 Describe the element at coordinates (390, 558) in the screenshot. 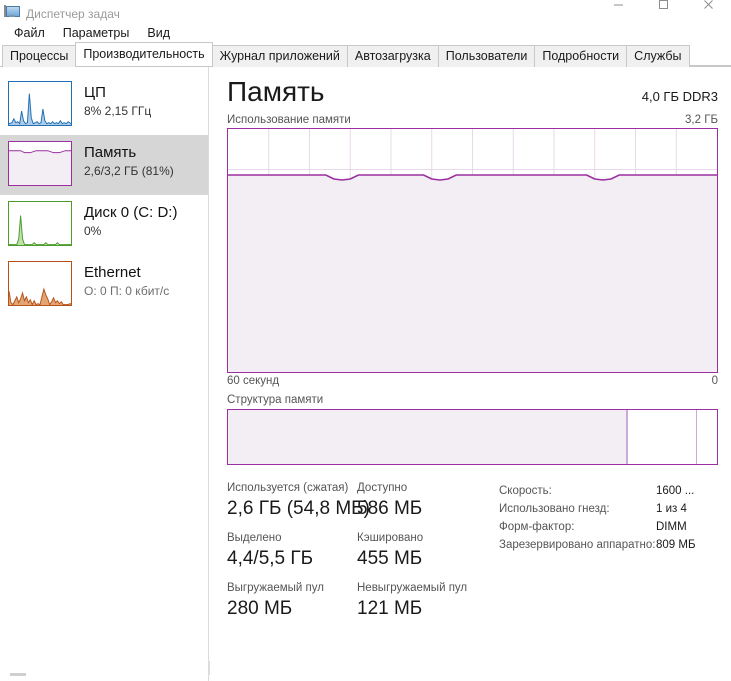

I see `stat-cached-value: 455 МБ` at that location.